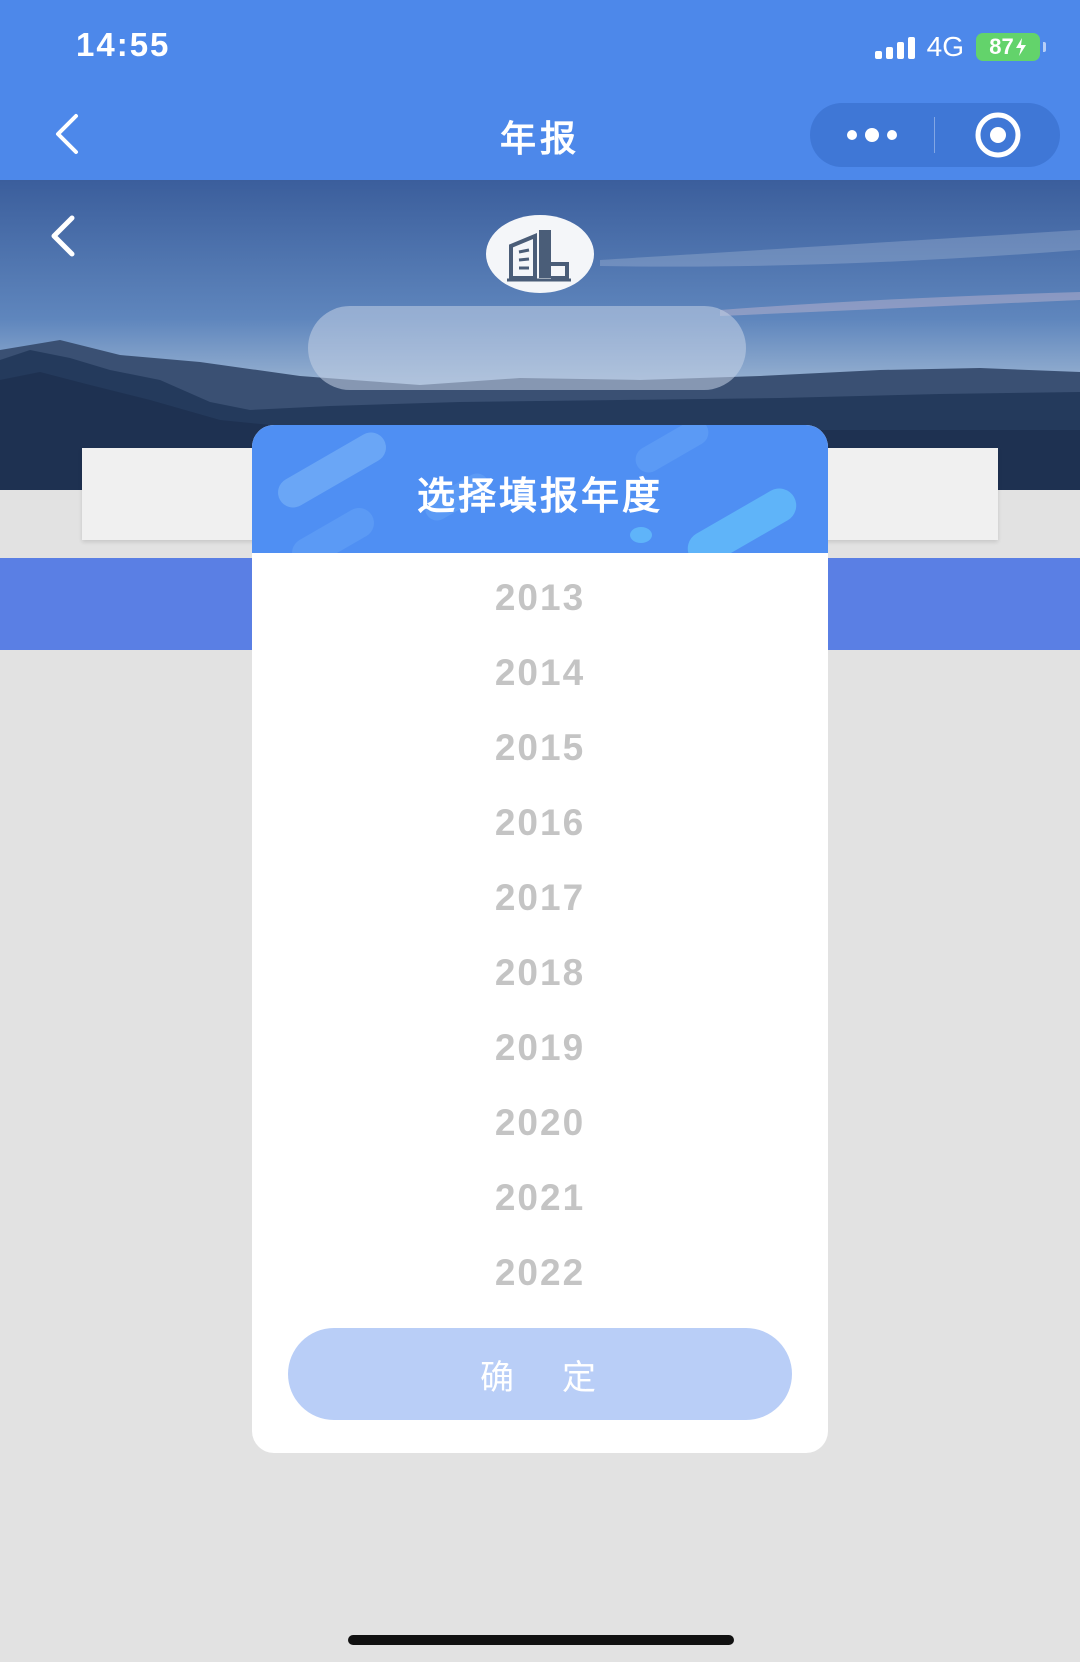 Image resolution: width=1080 pixels, height=1662 pixels. Describe the element at coordinates (540, 1374) in the screenshot. I see `confirm-button: 确定` at that location.